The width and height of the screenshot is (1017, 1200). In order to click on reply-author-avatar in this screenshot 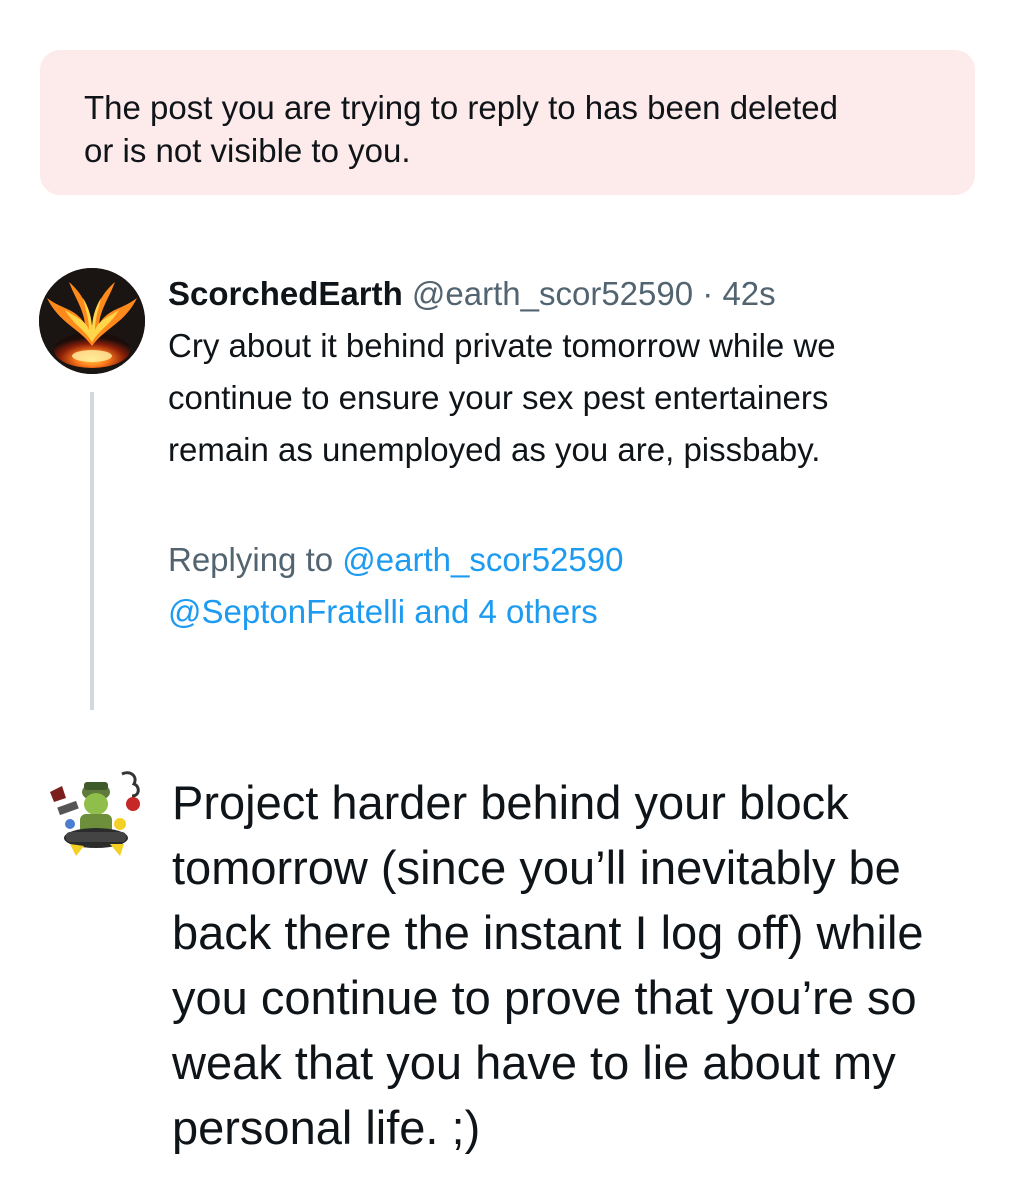, I will do `click(95, 807)`.